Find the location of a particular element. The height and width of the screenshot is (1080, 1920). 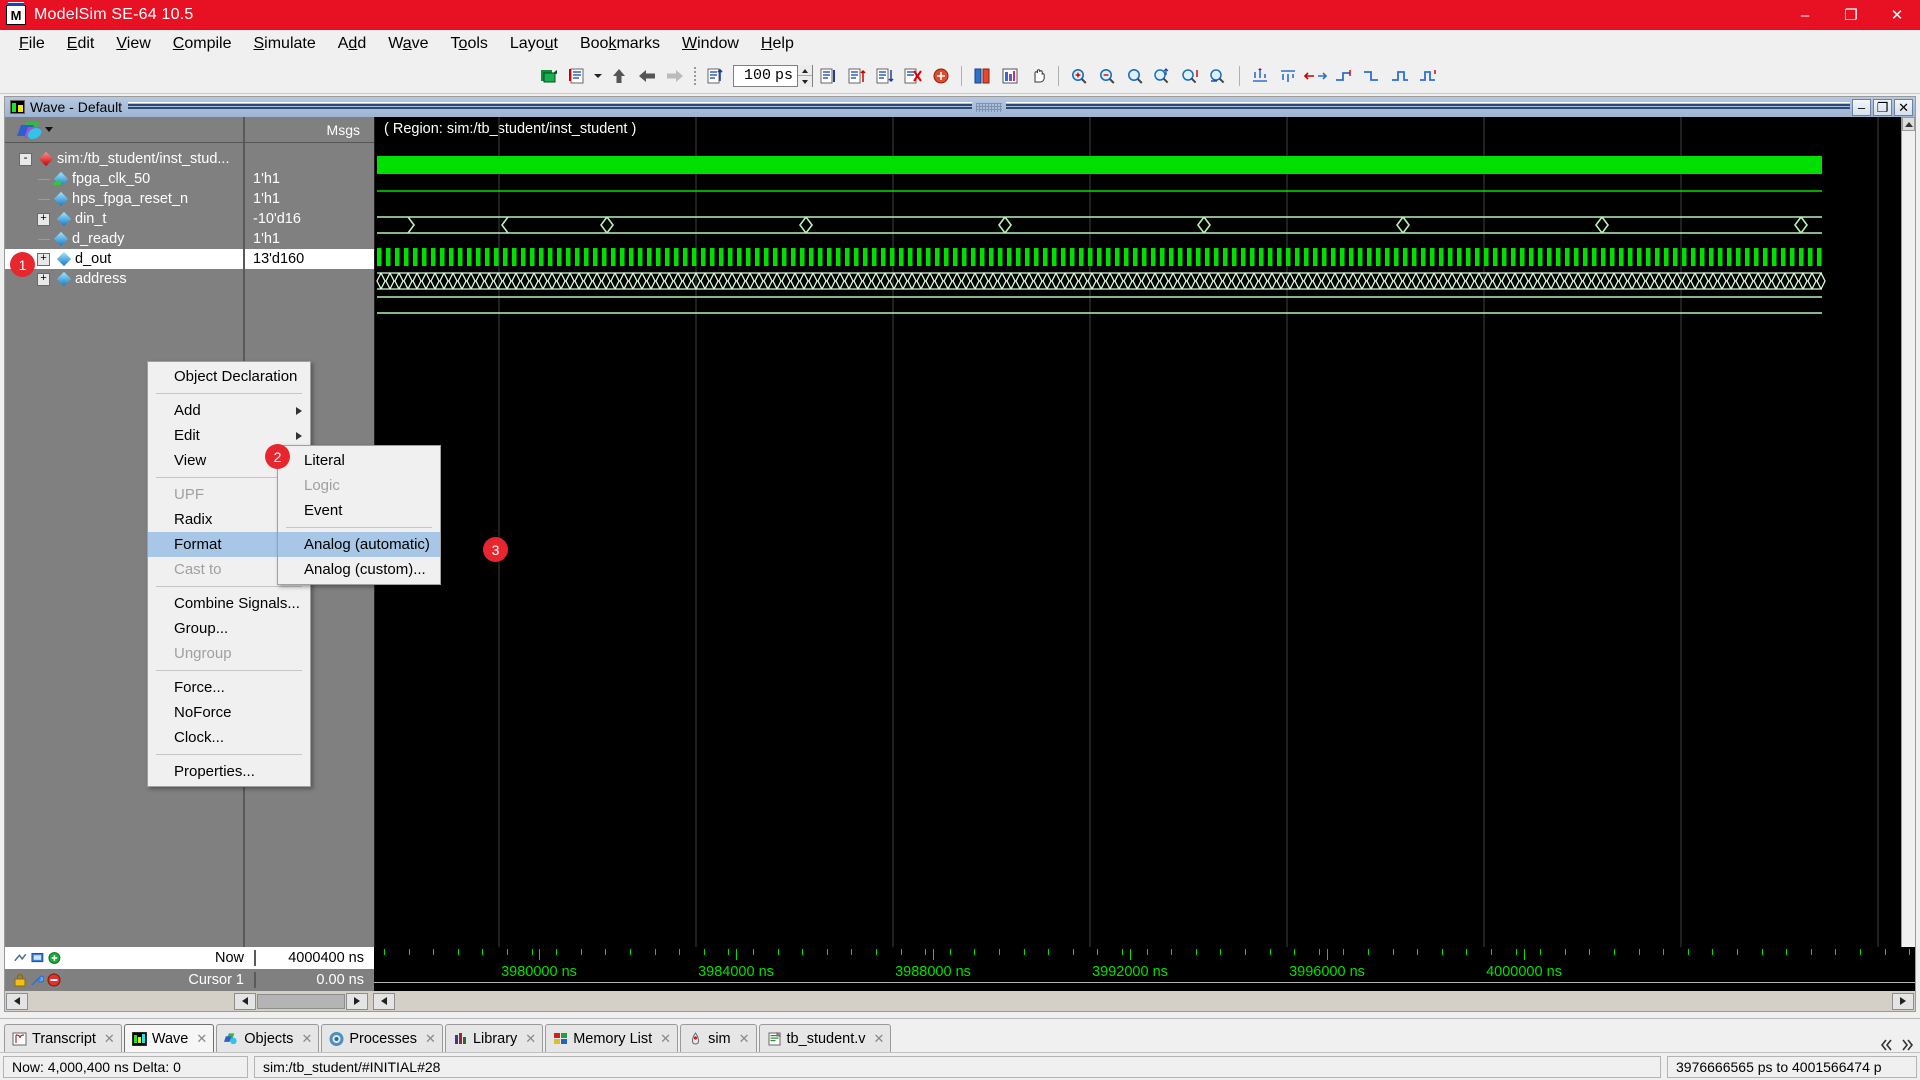

restart-icon is located at coordinates (715, 76).